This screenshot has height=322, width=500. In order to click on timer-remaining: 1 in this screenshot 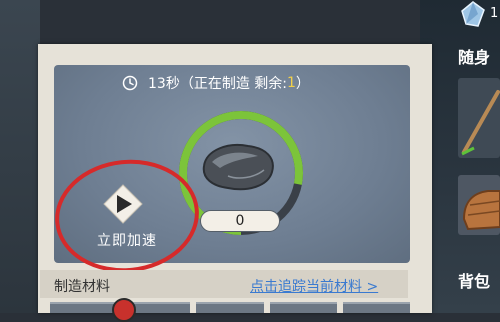, I will do `click(291, 83)`.